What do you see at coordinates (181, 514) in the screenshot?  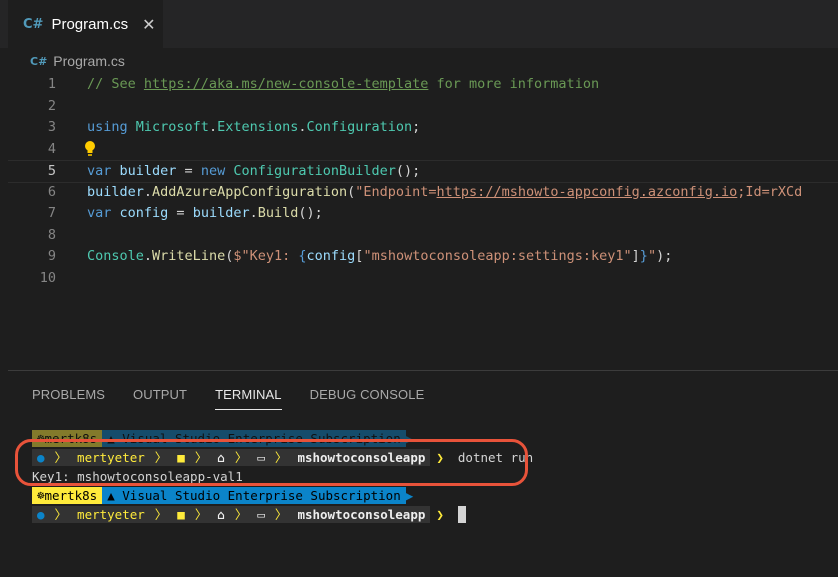 I see `folder-icon: ■` at bounding box center [181, 514].